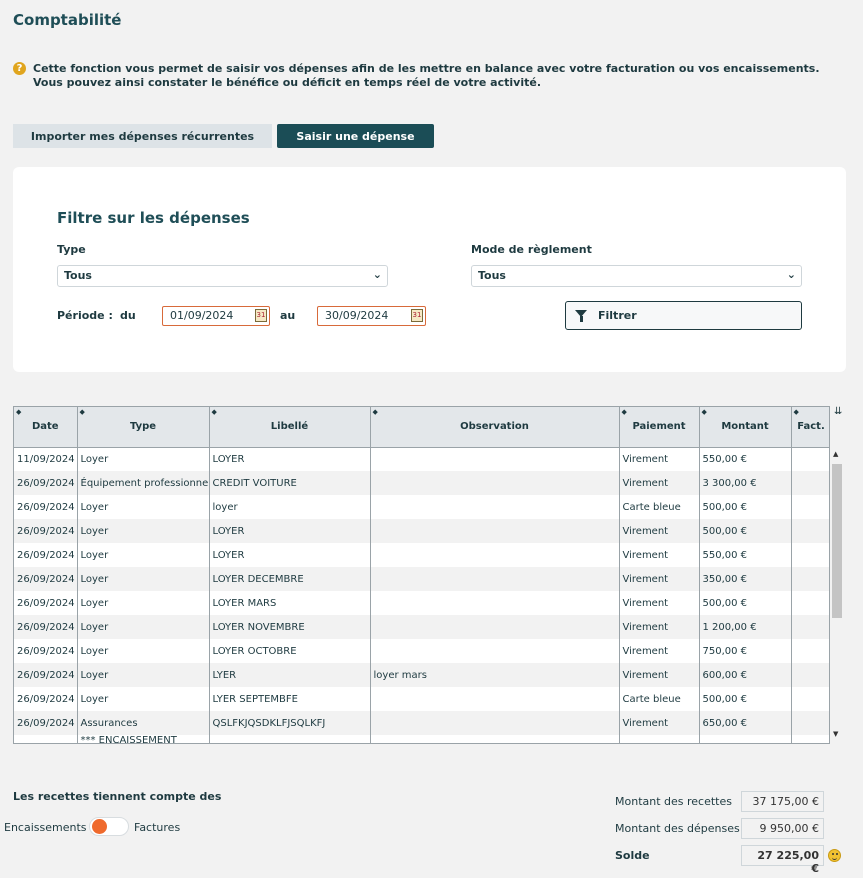 The height and width of the screenshot is (878, 863). What do you see at coordinates (617, 315) in the screenshot?
I see `filter-button-label: Filtrer` at bounding box center [617, 315].